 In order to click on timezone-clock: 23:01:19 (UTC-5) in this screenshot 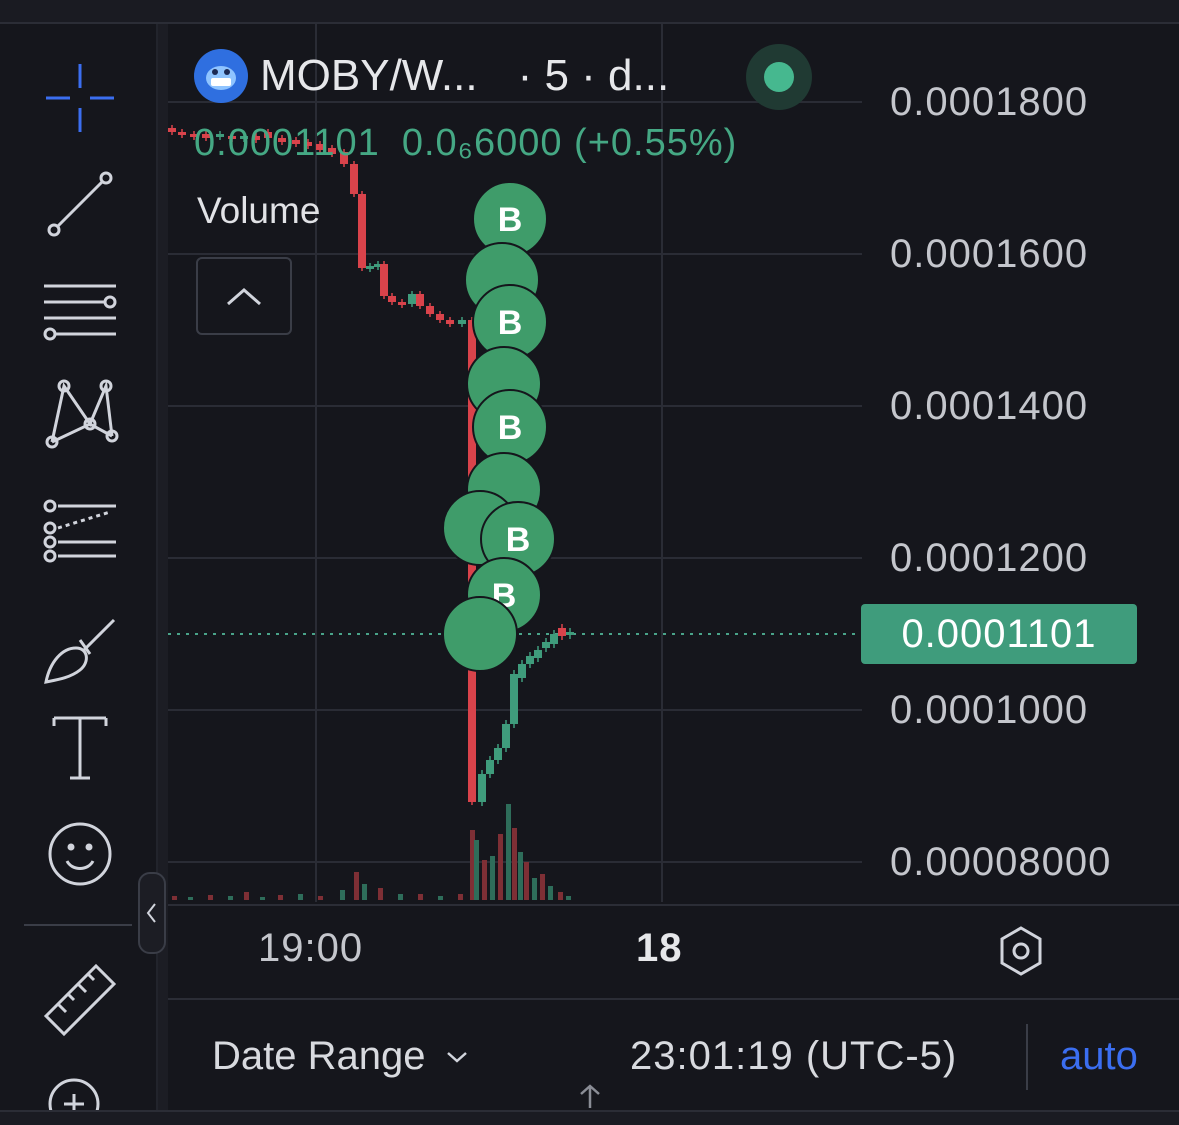, I will do `click(793, 1056)`.